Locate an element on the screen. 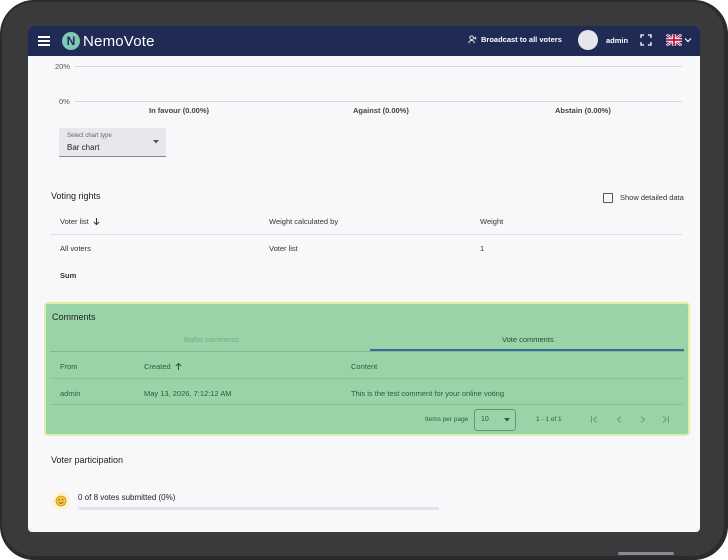  logo-text: NemoVote is located at coordinates (119, 41).